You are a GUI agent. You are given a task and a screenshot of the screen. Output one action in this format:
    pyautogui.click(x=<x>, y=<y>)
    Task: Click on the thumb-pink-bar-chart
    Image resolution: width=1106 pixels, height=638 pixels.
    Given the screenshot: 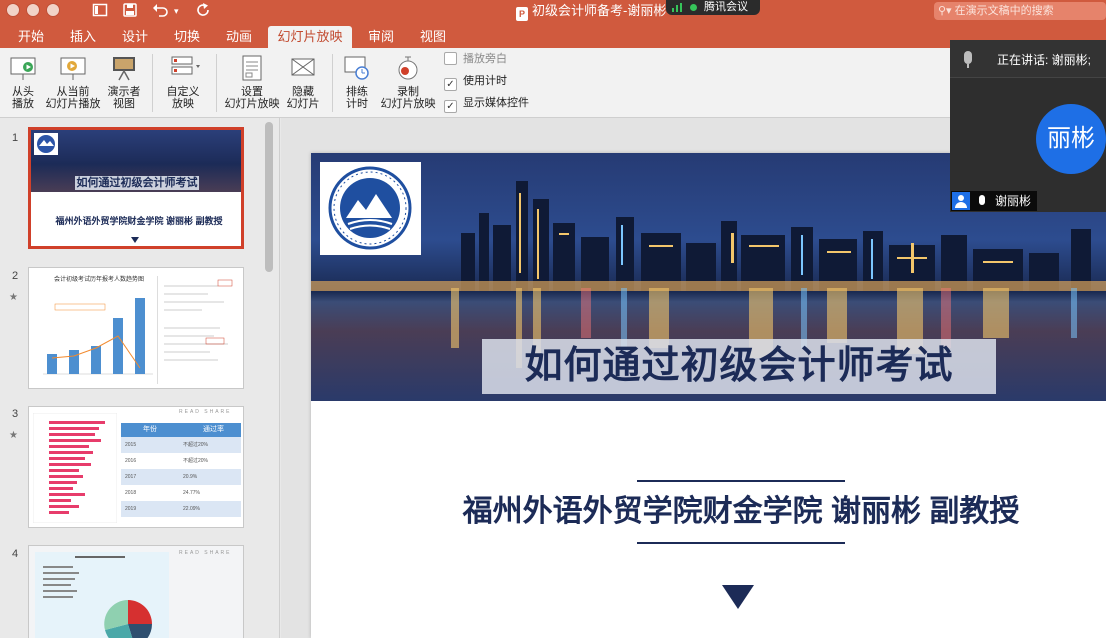 What is the action you would take?
    pyautogui.click(x=75, y=468)
    